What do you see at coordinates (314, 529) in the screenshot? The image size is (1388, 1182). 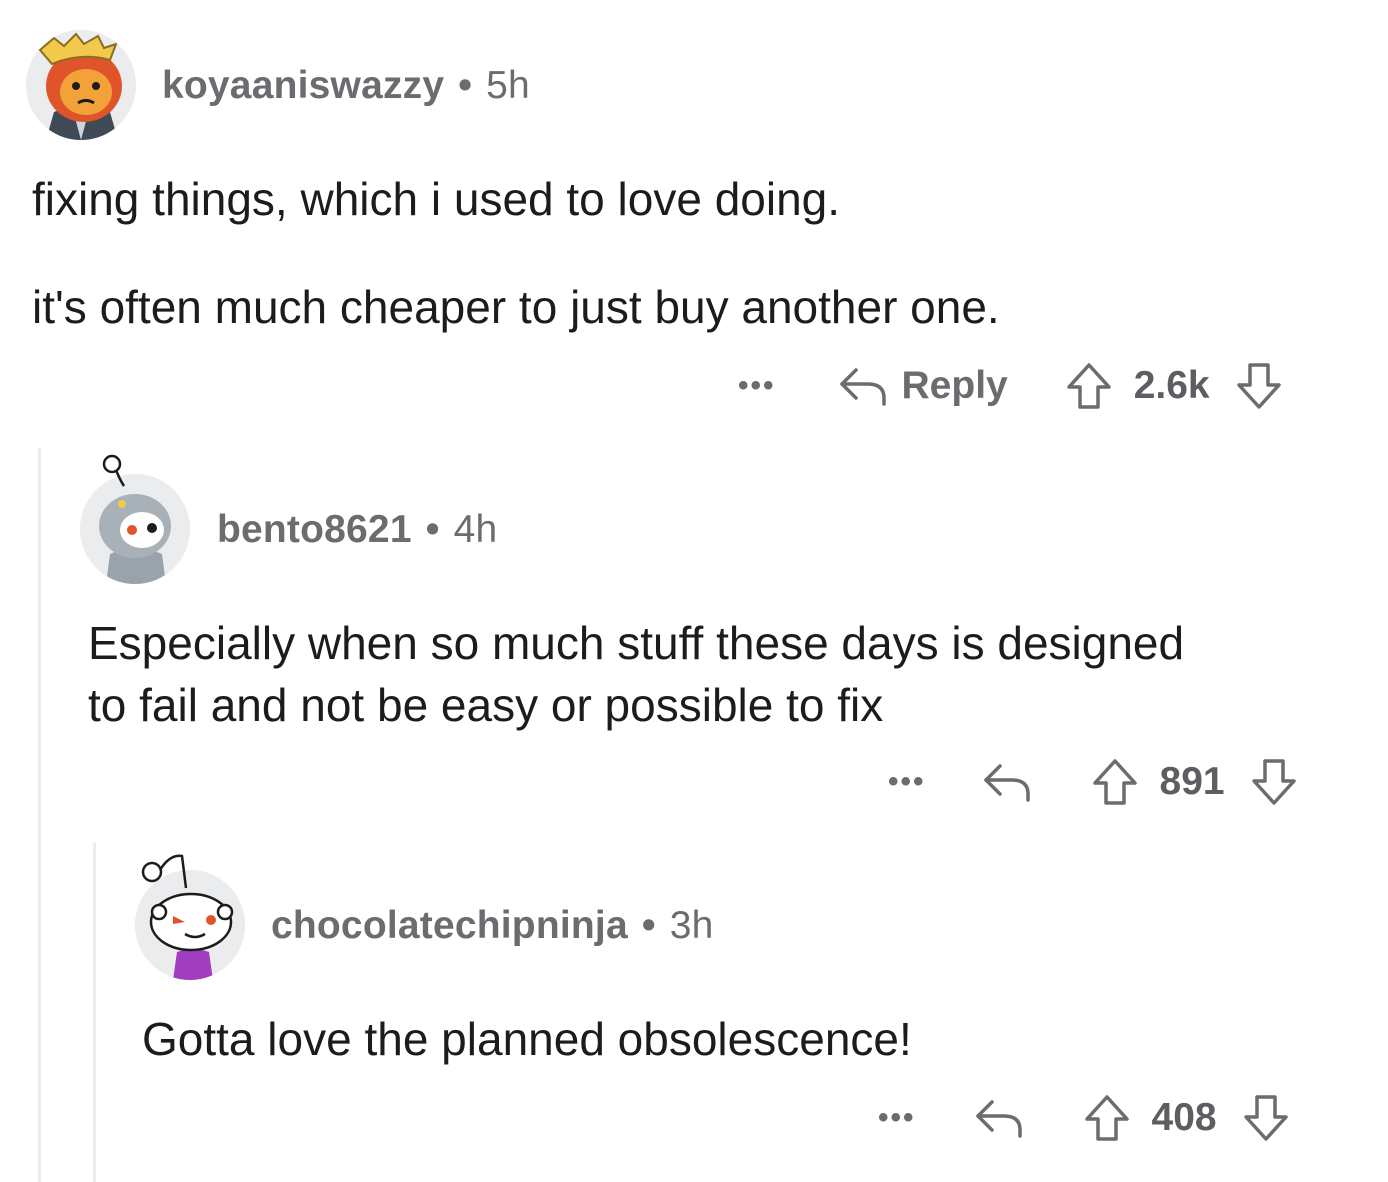 I see `username-link: bento8621` at bounding box center [314, 529].